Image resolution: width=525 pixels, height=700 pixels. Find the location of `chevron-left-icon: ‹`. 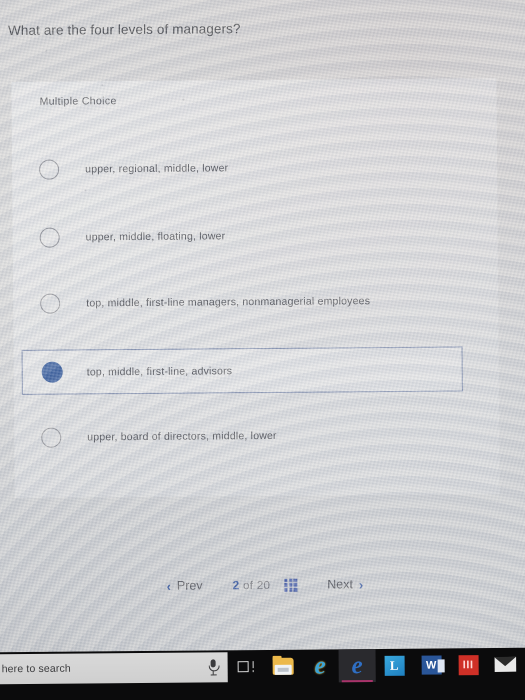

chevron-left-icon: ‹ is located at coordinates (168, 586).